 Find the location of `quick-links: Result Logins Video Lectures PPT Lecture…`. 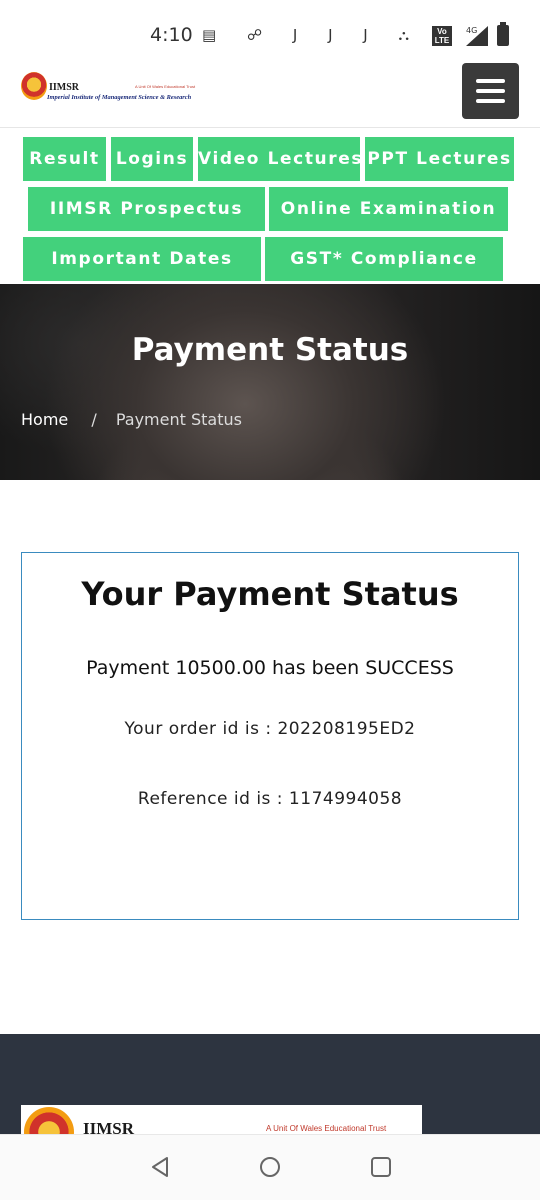

quick-links: Result Logins Video Lectures PPT Lecture… is located at coordinates (270, 207).